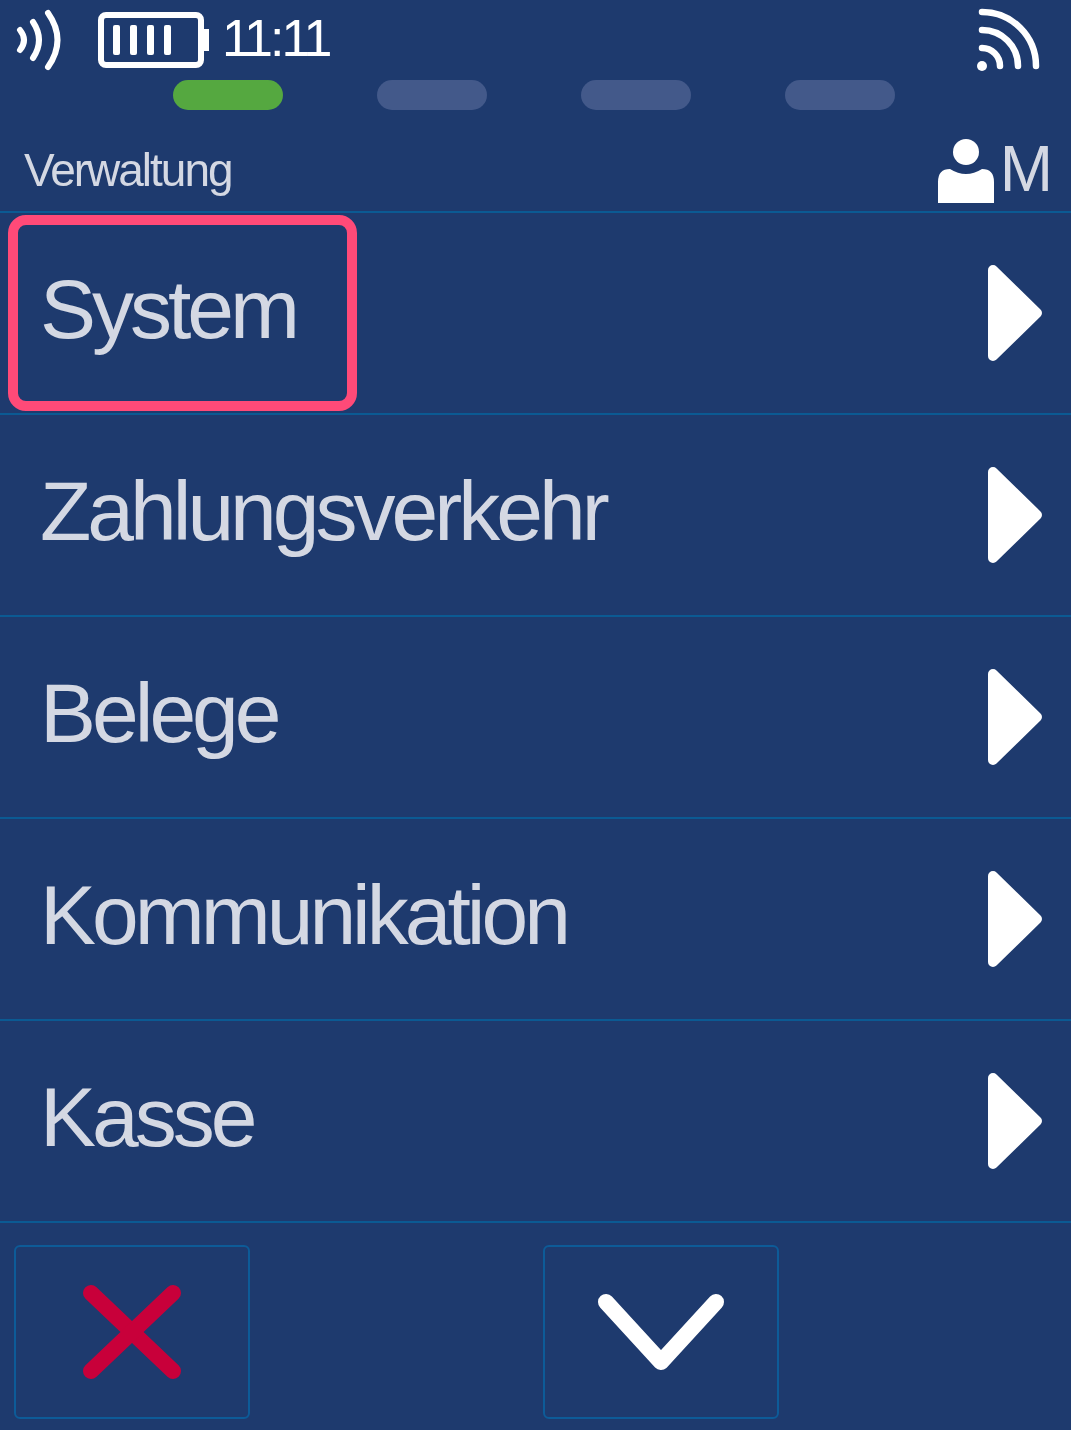 Image resolution: width=1071 pixels, height=1430 pixels. What do you see at coordinates (1026, 169) in the screenshot?
I see `user-initial: M` at bounding box center [1026, 169].